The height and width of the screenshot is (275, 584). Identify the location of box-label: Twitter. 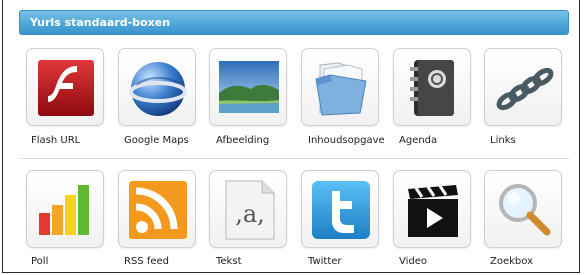
(325, 261).